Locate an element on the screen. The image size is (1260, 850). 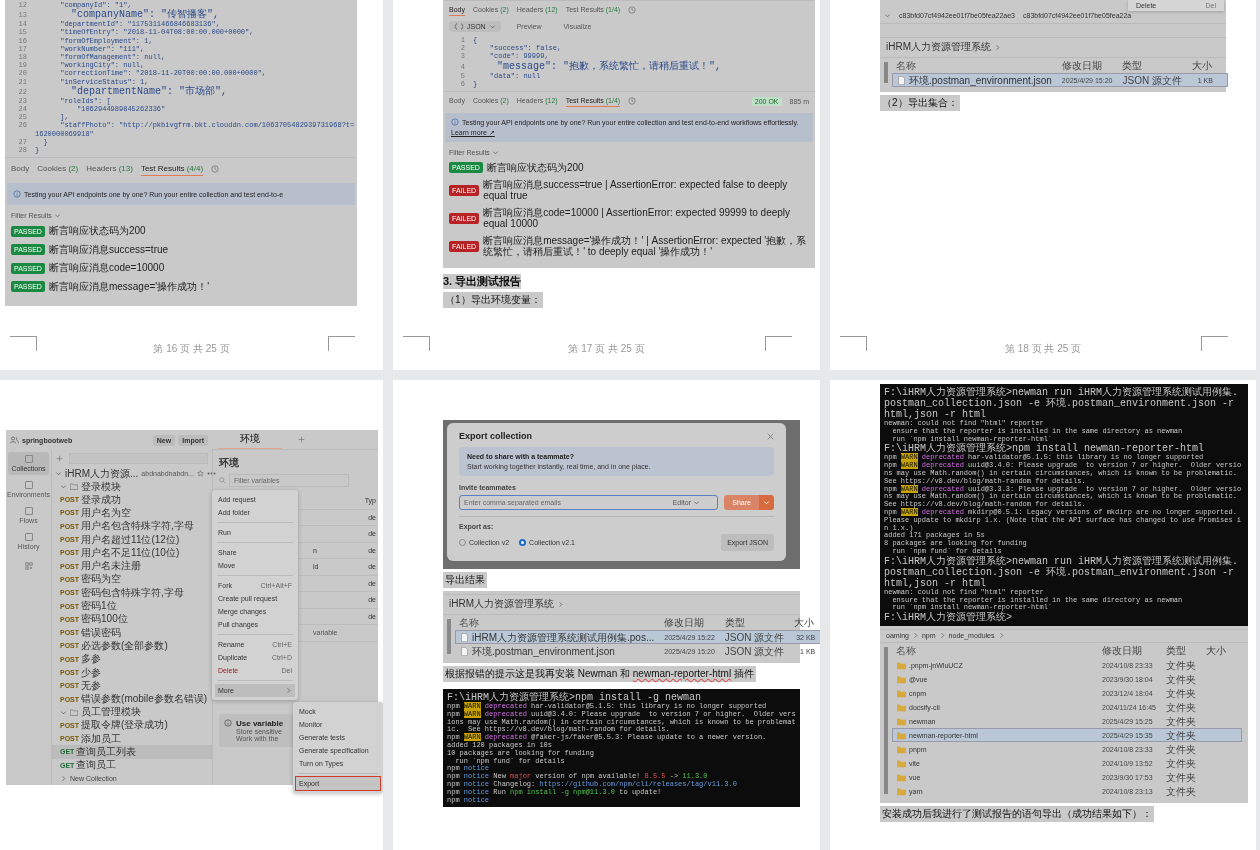
search-icon is located at coordinates (222, 480).